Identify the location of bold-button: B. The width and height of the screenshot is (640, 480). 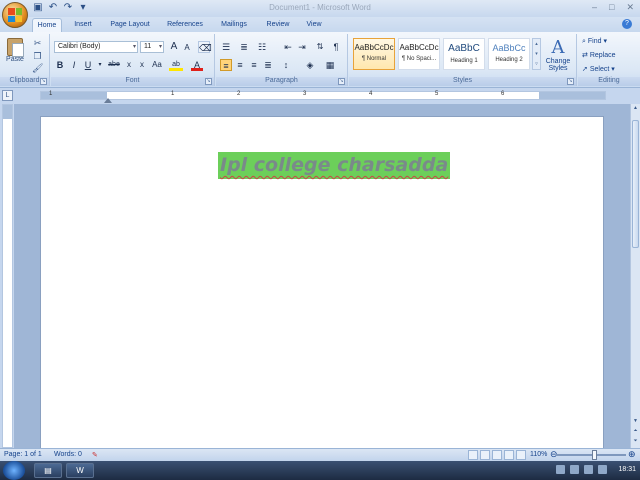
(60, 65).